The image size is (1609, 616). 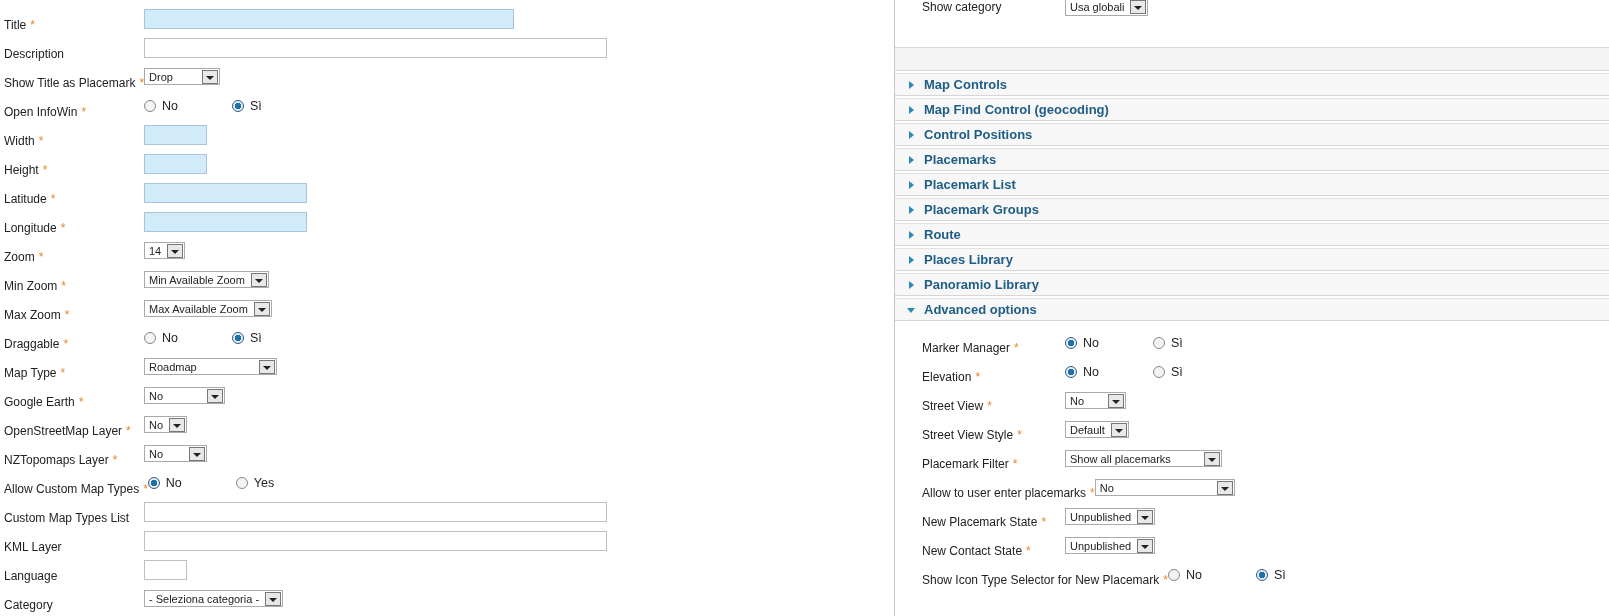 I want to click on dropdown: Drop, so click(x=182, y=76).